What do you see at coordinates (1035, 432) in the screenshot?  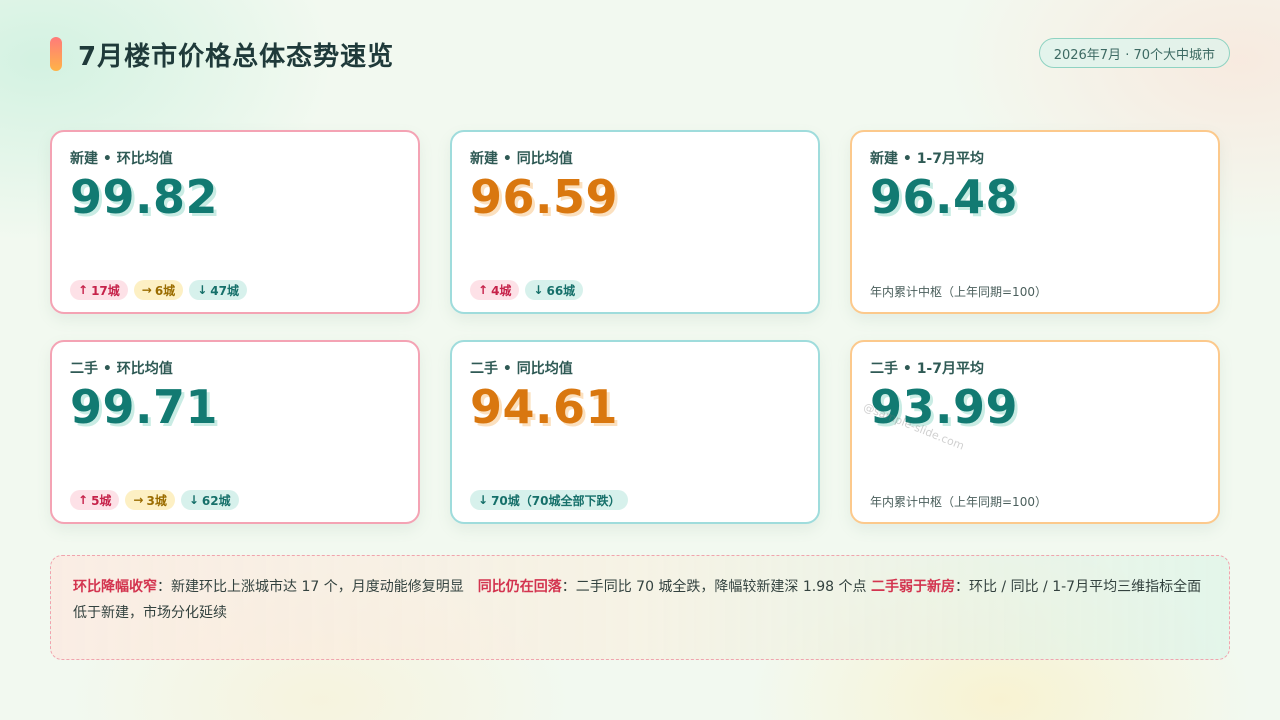 I see `card-resale-ytd: 二手 • 1-7月平均 93.99 年内累计中枢（上年同期=100）` at bounding box center [1035, 432].